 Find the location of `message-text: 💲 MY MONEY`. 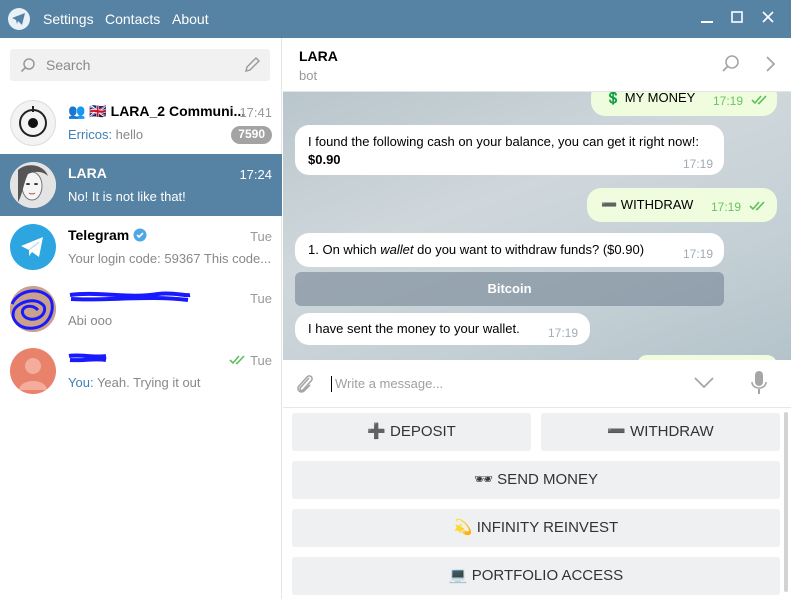

message-text: 💲 MY MONEY is located at coordinates (650, 98).